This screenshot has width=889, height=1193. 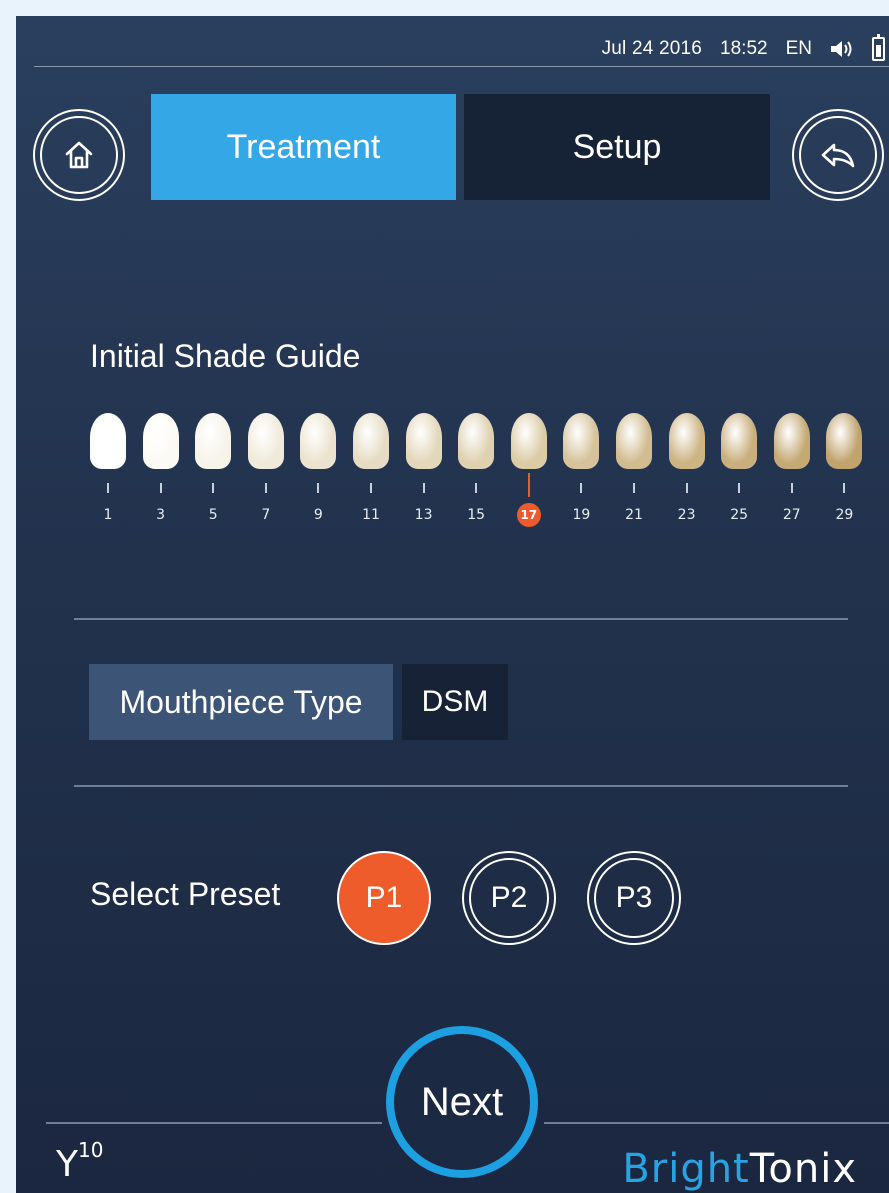 What do you see at coordinates (581, 515) in the screenshot?
I see `shade-number: 19` at bounding box center [581, 515].